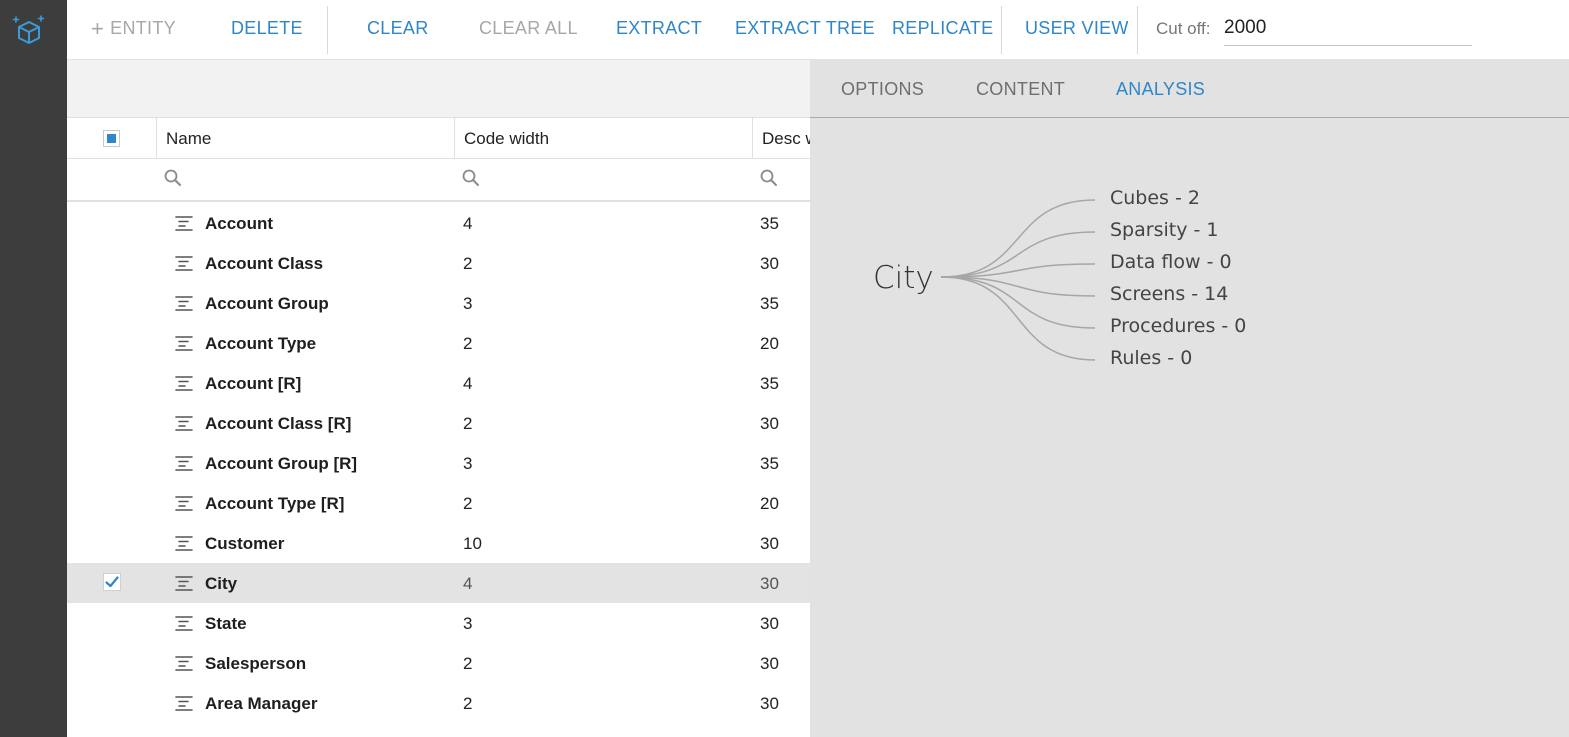 This screenshot has height=737, width=1569. What do you see at coordinates (245, 543) in the screenshot?
I see `row-name: Customer` at bounding box center [245, 543].